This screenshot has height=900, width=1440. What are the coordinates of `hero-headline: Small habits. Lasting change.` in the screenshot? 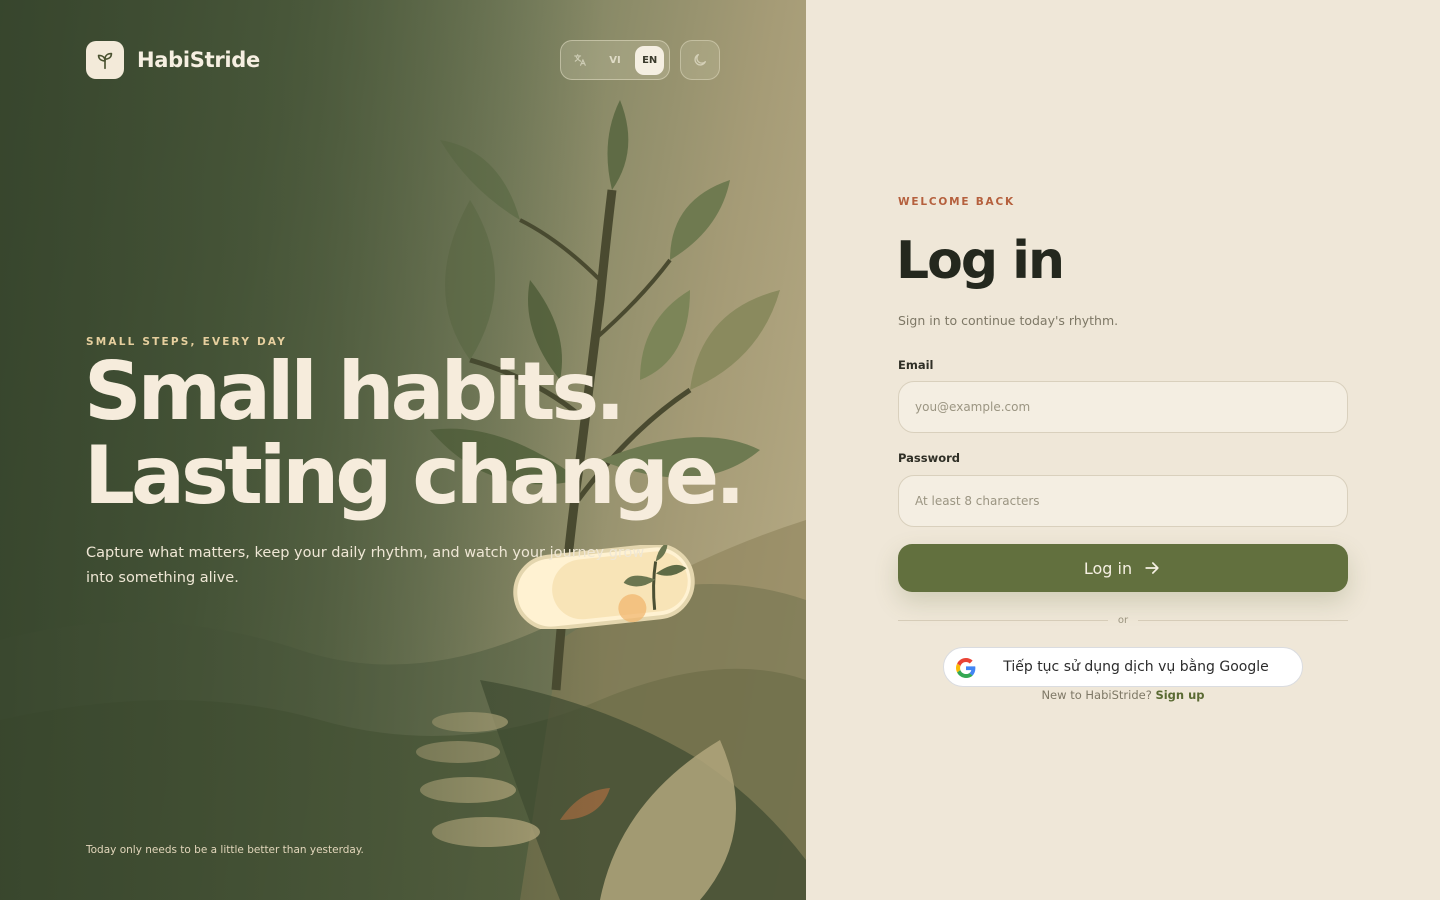 It's located at (415, 433).